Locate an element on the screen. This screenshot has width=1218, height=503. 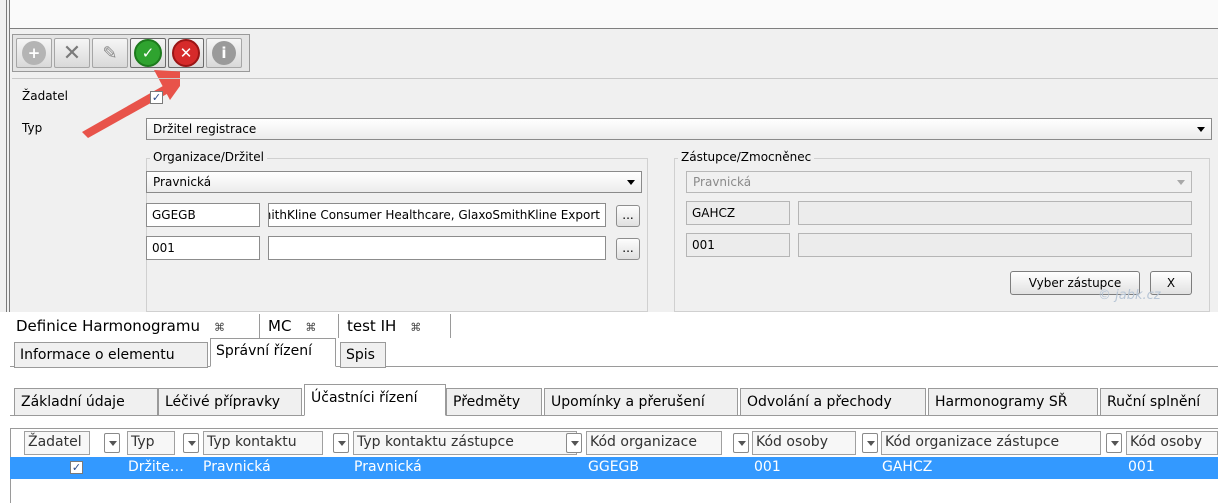
header-strip is located at coordinates (614, 14).